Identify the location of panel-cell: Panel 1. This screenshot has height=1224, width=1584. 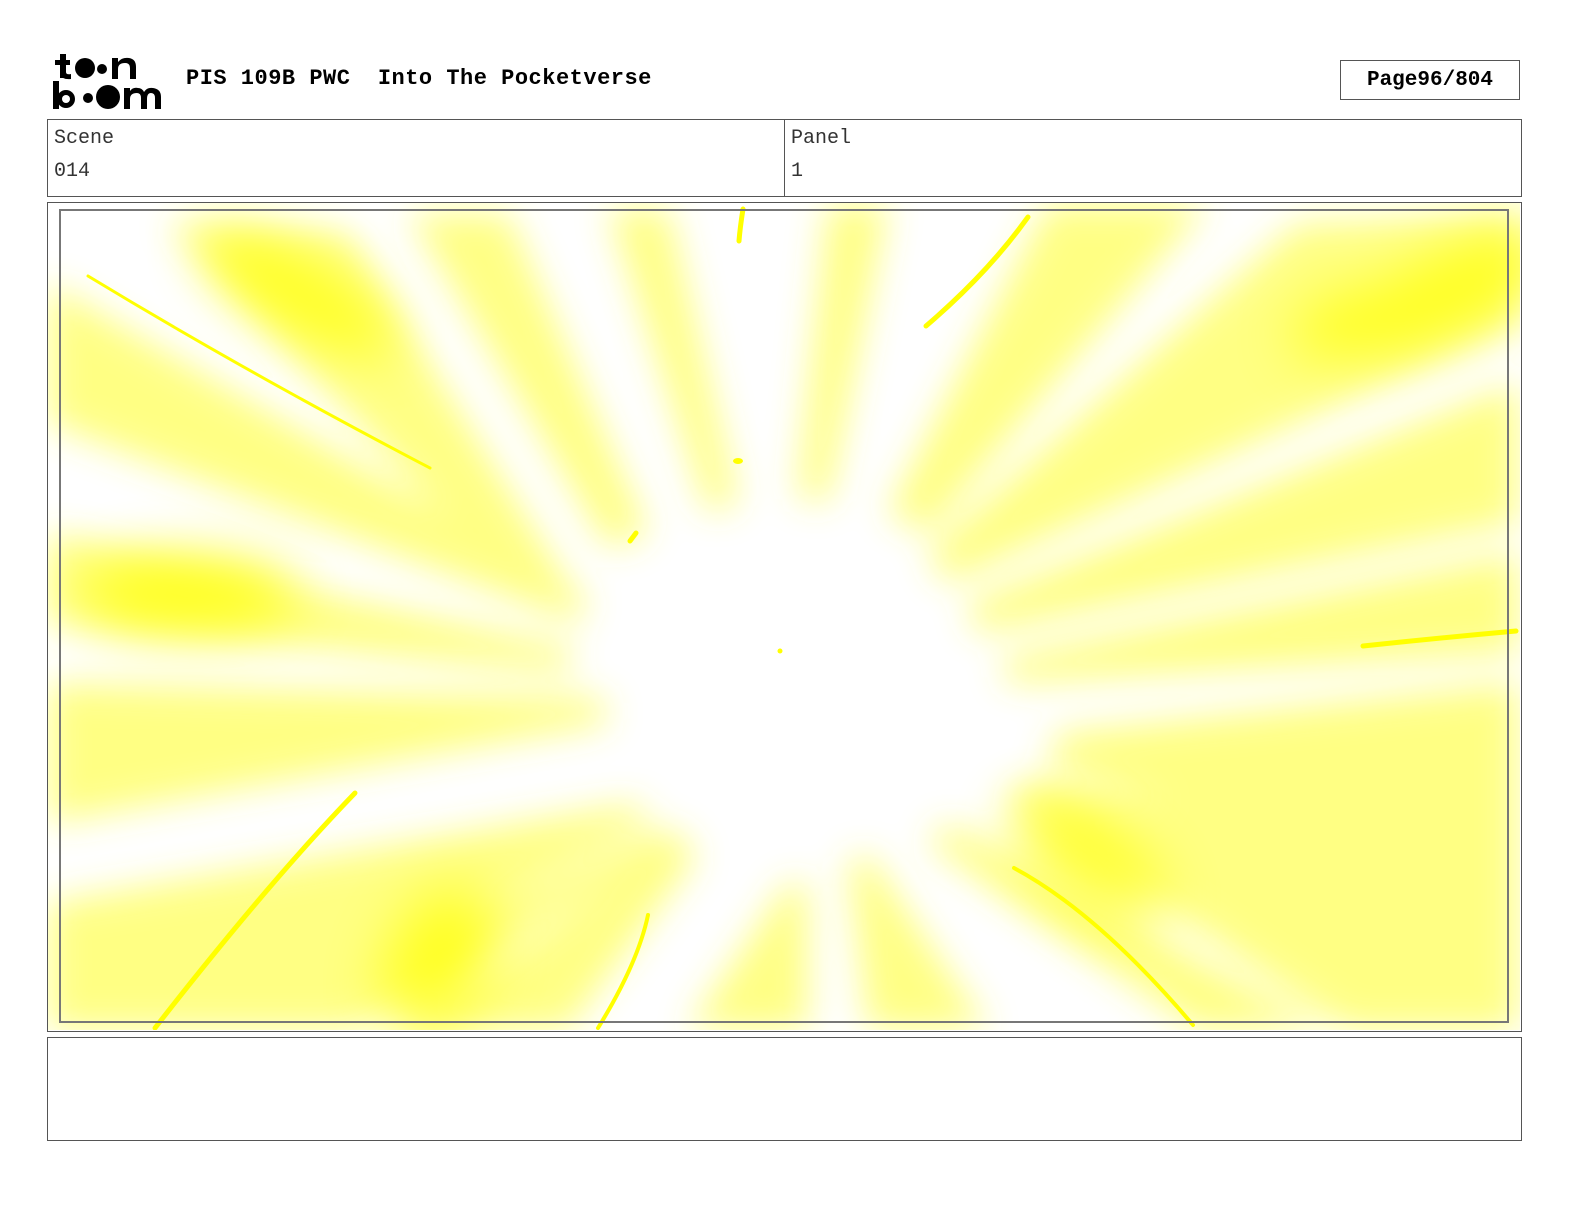
(1152, 158).